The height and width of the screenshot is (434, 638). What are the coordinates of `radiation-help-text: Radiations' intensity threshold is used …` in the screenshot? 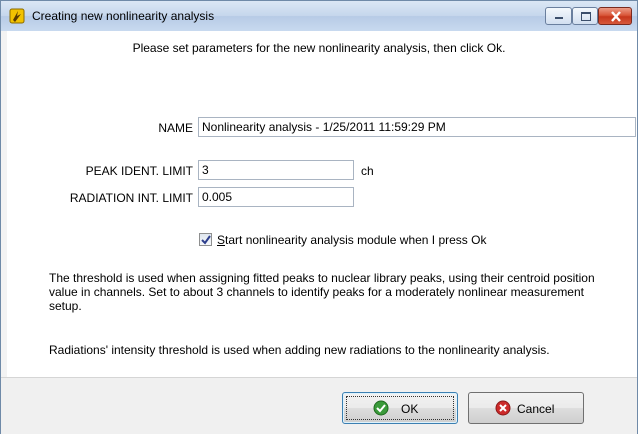 It's located at (299, 350).